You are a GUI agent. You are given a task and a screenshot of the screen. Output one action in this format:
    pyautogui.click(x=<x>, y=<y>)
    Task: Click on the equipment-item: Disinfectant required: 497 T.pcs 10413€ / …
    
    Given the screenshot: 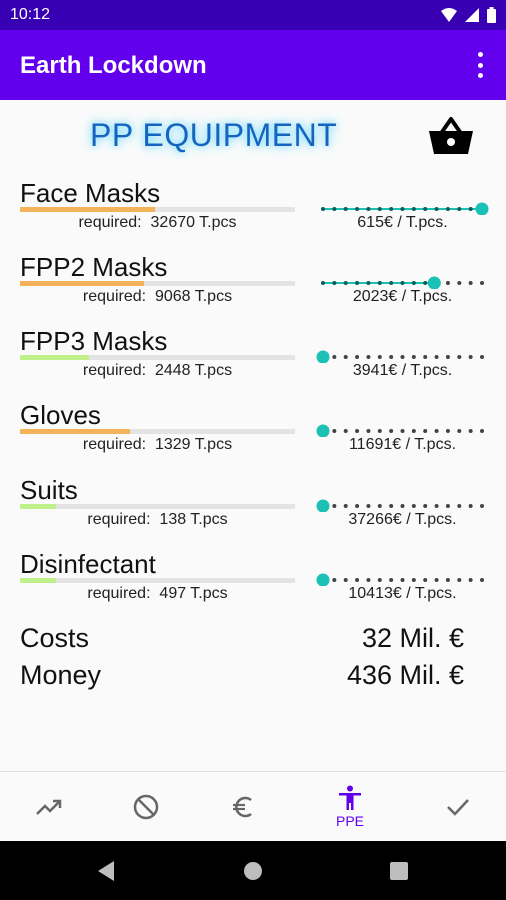 What is the action you would take?
    pyautogui.click(x=253, y=586)
    